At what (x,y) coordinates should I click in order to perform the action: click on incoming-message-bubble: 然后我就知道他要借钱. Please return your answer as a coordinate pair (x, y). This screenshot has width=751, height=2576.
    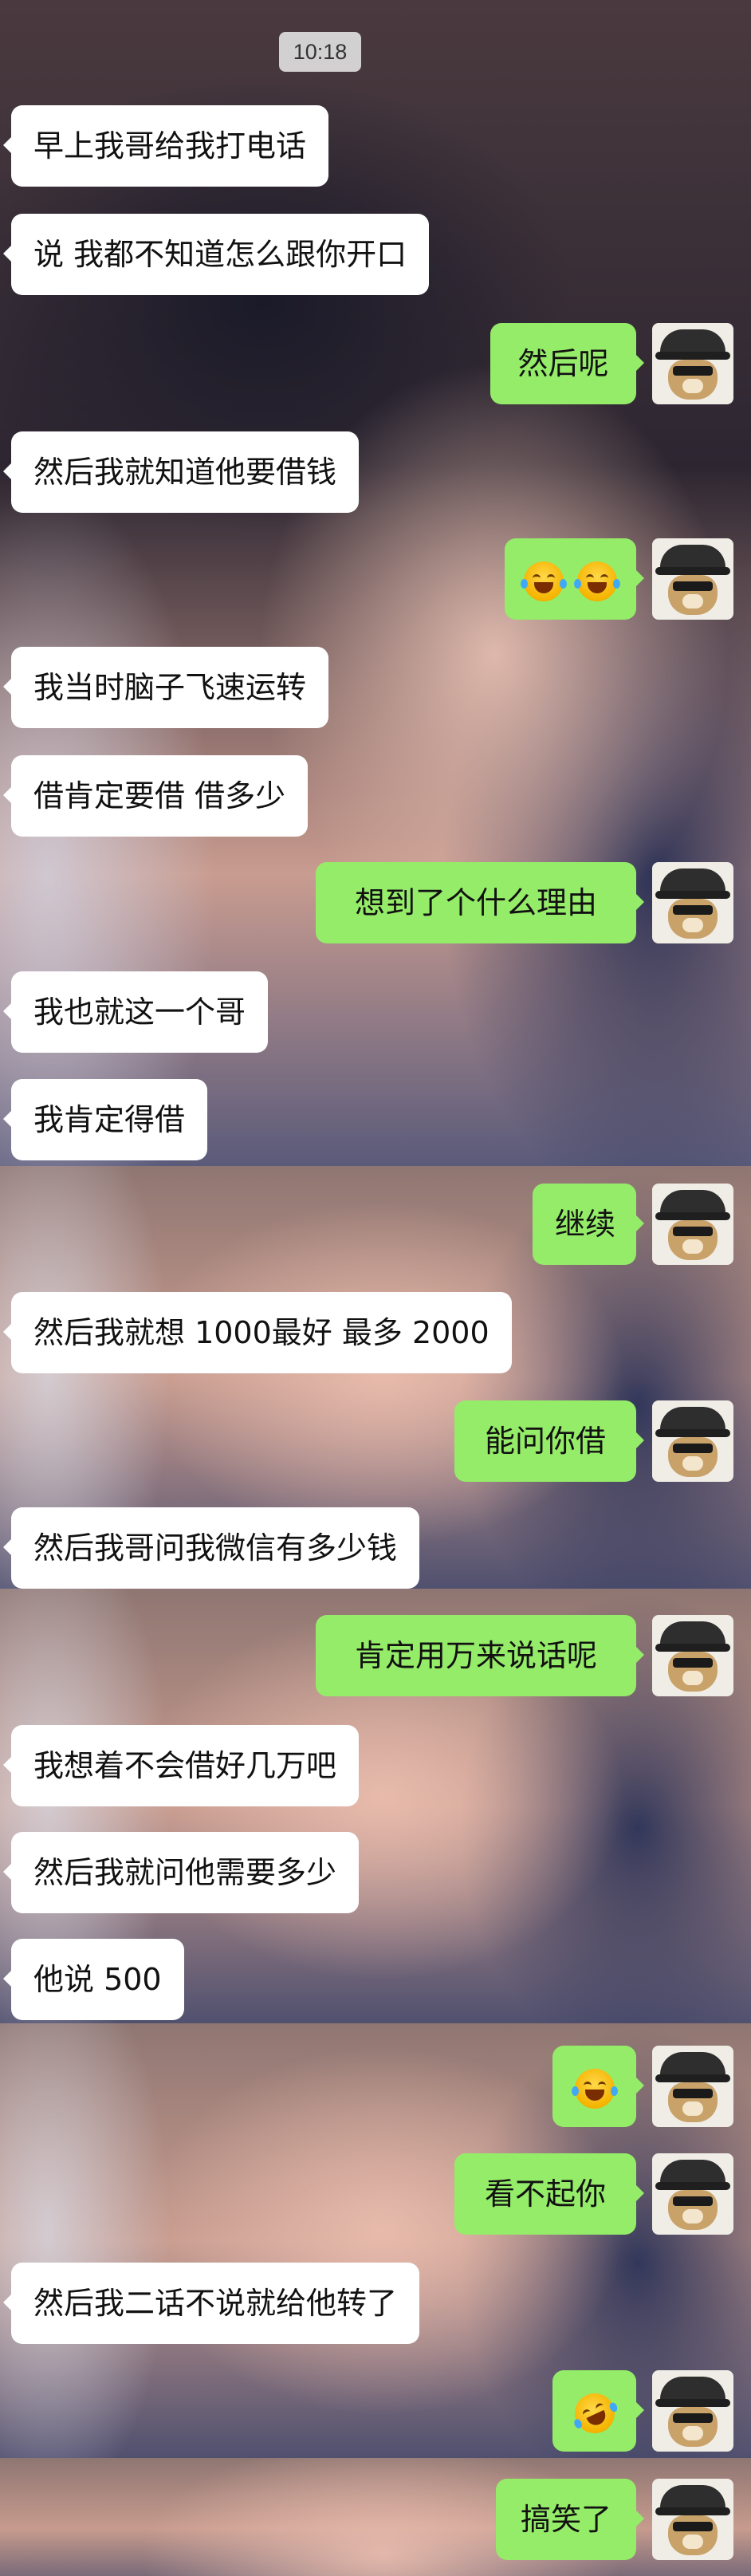
    Looking at the image, I should click on (181, 472).